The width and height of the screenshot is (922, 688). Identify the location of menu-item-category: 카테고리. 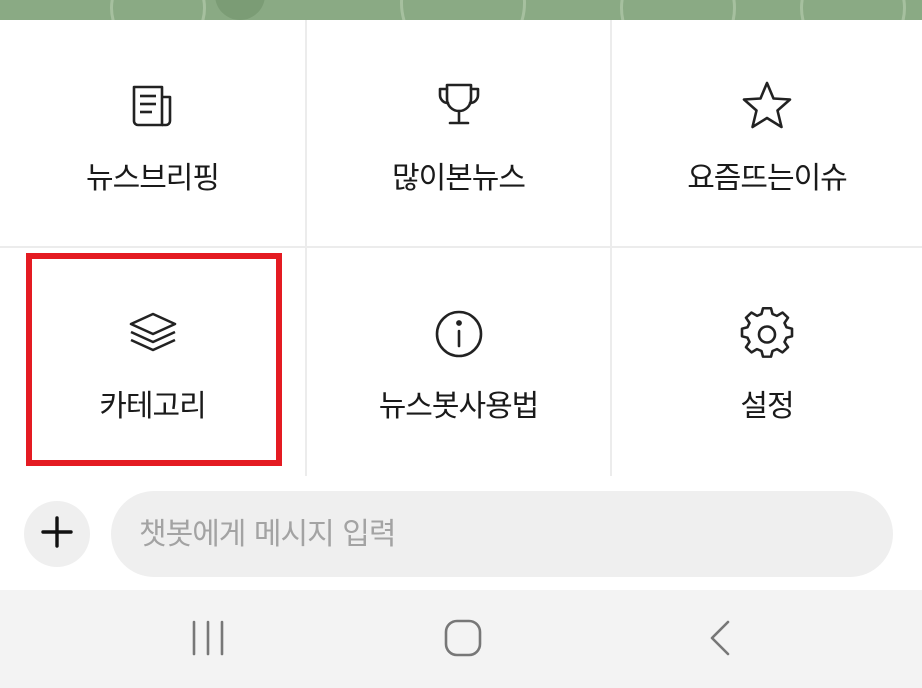
(152, 362).